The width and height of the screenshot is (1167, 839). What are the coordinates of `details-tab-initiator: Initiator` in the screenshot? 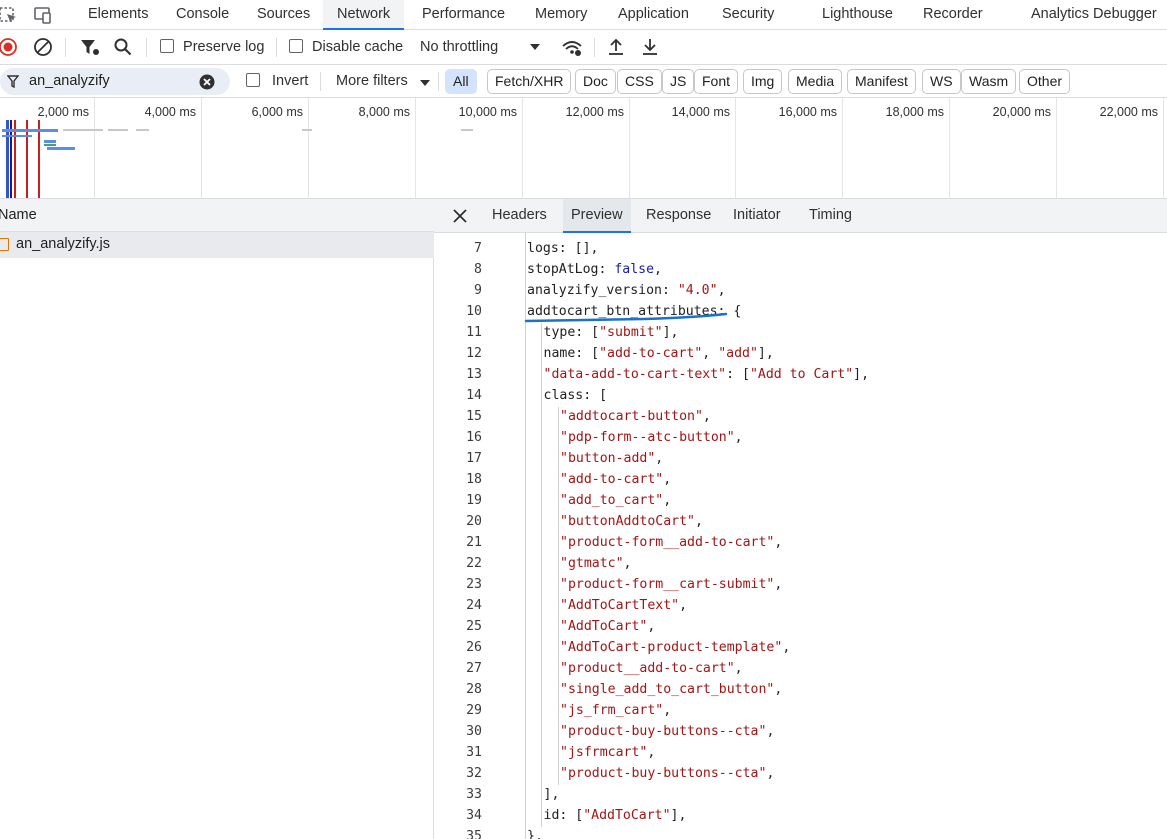 It's located at (757, 216).